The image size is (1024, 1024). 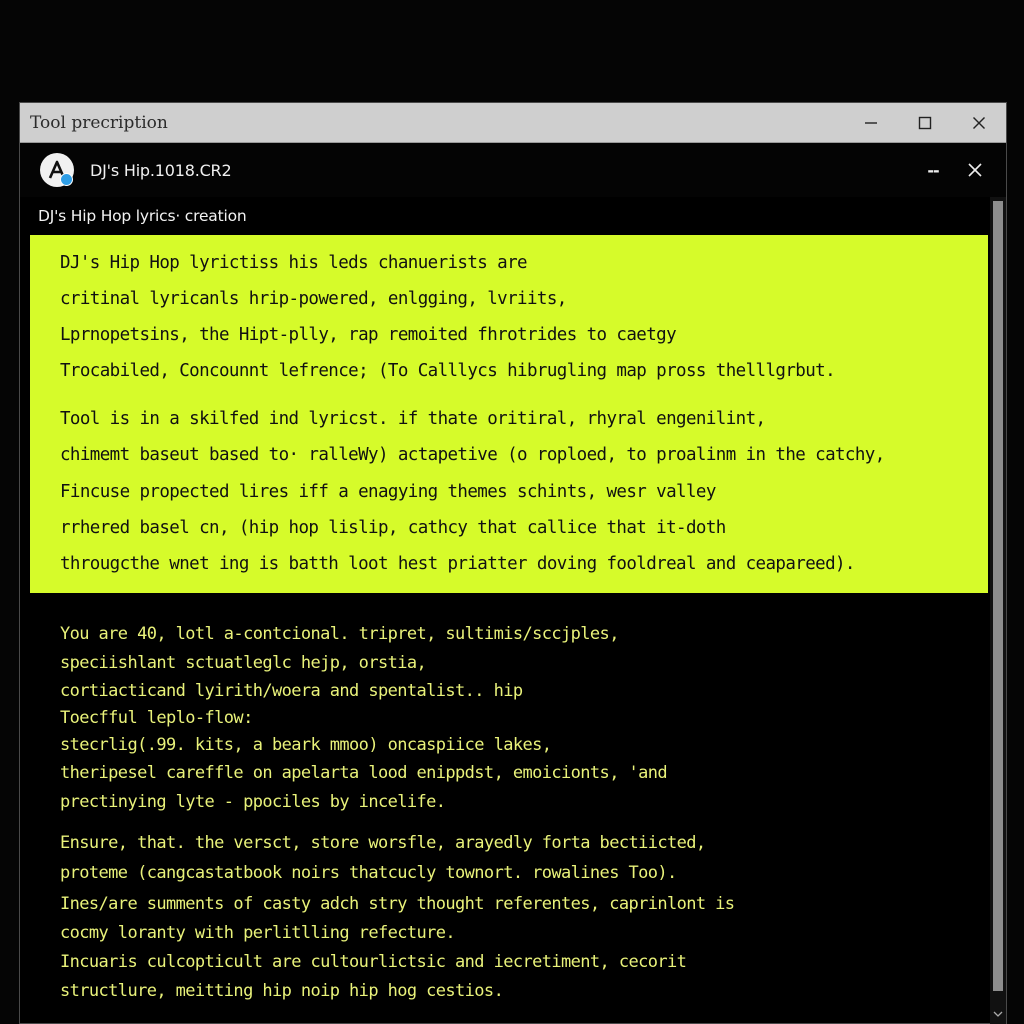 What do you see at coordinates (998, 596) in the screenshot?
I see `scrollbar-thumb` at bounding box center [998, 596].